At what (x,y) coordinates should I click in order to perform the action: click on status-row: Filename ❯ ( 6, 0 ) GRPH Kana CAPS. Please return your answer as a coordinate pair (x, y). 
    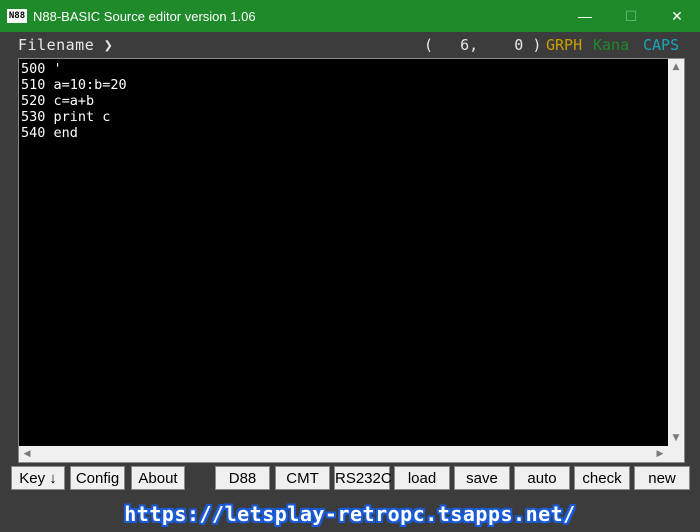
    Looking at the image, I should click on (350, 45).